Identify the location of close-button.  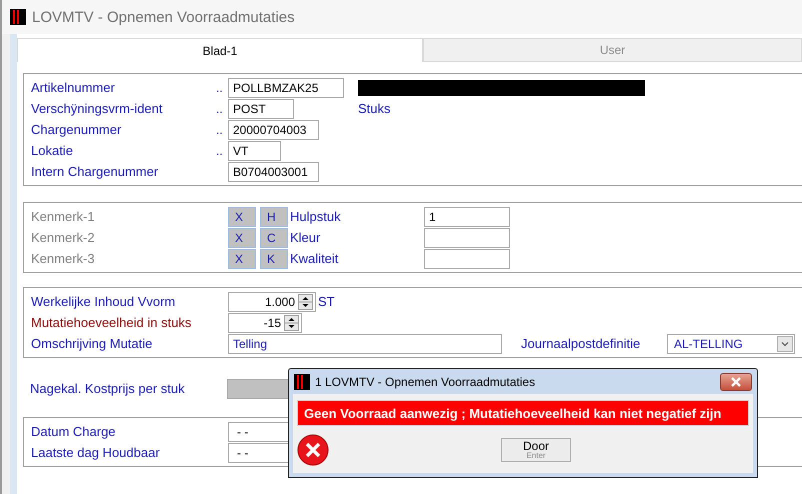
(736, 381).